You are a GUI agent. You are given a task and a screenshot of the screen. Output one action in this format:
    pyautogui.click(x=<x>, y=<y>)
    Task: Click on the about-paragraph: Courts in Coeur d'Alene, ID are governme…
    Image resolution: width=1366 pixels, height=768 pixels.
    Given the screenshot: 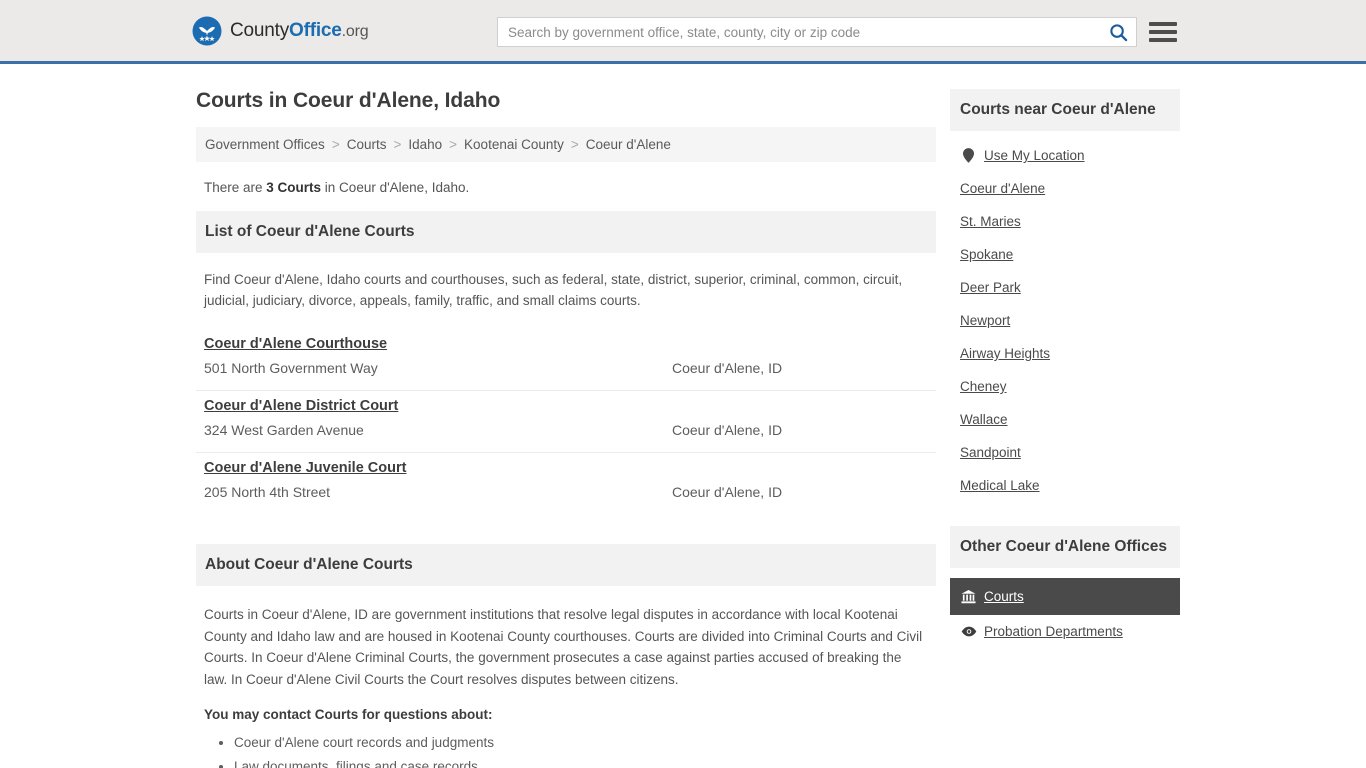 What is the action you would take?
    pyautogui.click(x=563, y=647)
    